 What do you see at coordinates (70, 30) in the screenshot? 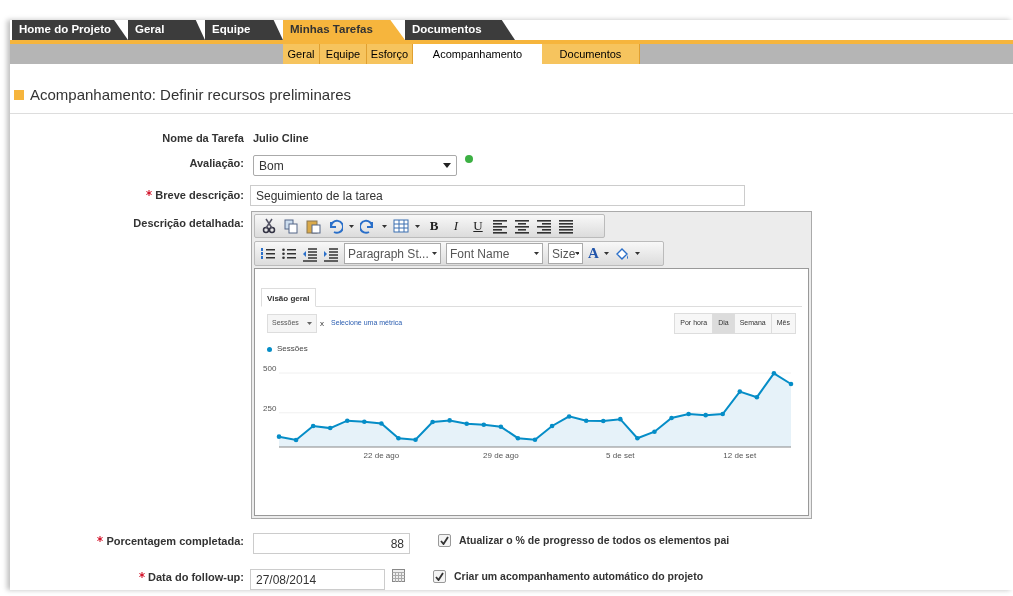
I see `tab: Home do Projeto` at bounding box center [70, 30].